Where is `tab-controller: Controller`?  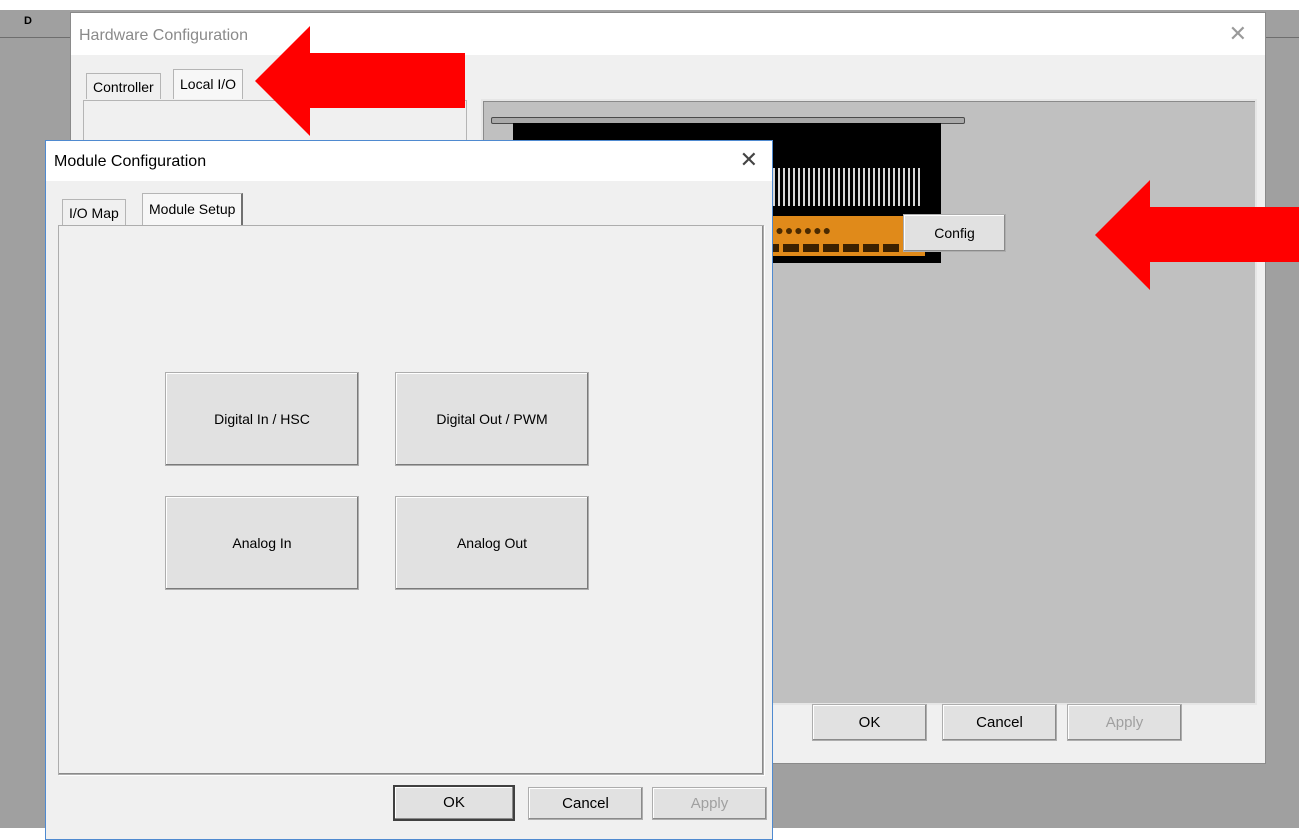
tab-controller: Controller is located at coordinates (123, 86).